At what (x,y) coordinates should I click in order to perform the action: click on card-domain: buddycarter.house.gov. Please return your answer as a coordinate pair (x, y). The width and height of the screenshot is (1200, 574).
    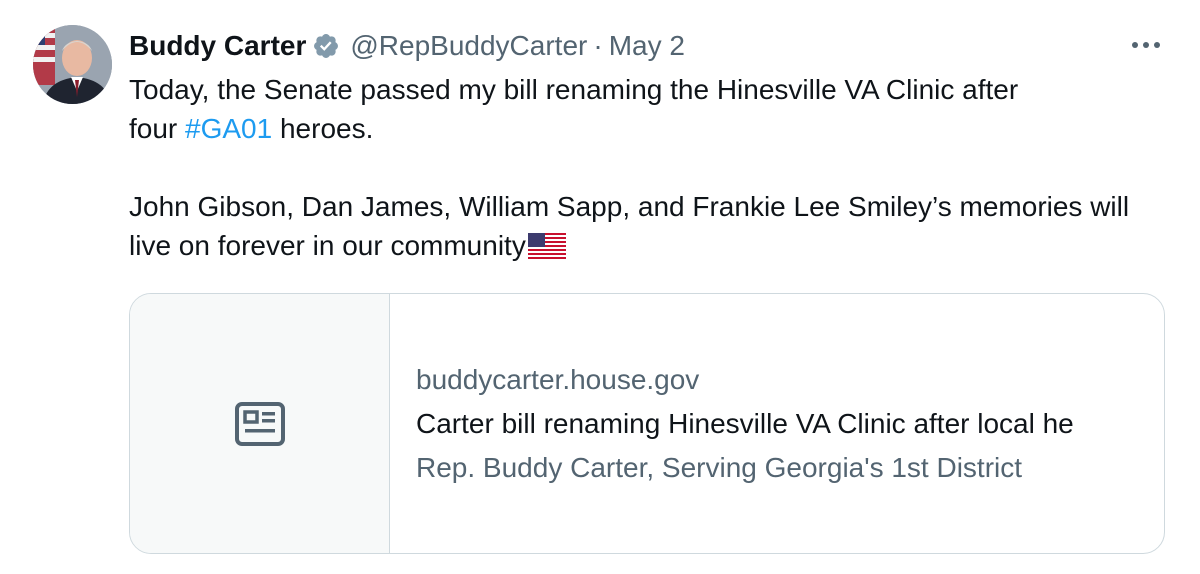
    Looking at the image, I should click on (558, 379).